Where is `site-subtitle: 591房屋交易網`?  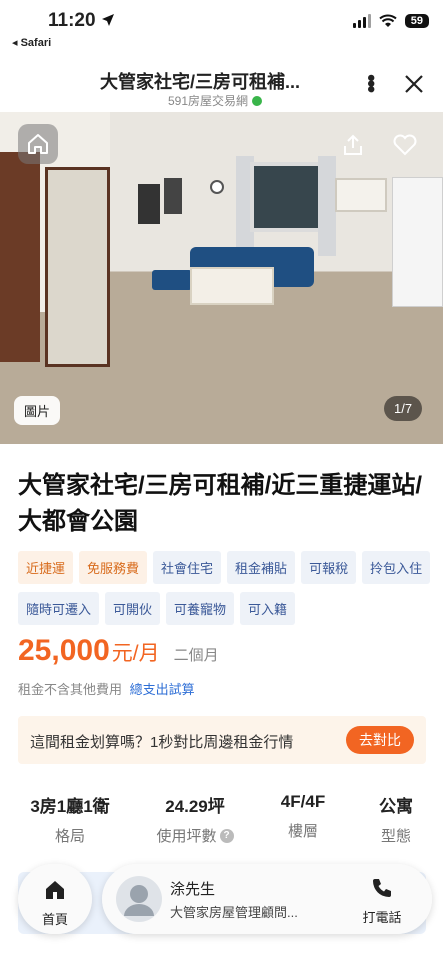 site-subtitle: 591房屋交易網 is located at coordinates (215, 100).